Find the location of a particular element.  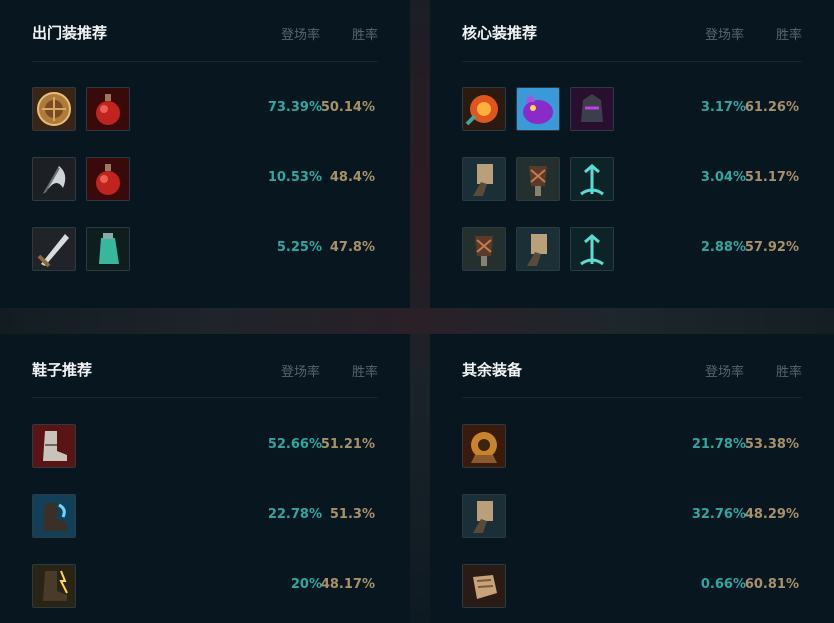

win-rate: 51.3% is located at coordinates (352, 514).